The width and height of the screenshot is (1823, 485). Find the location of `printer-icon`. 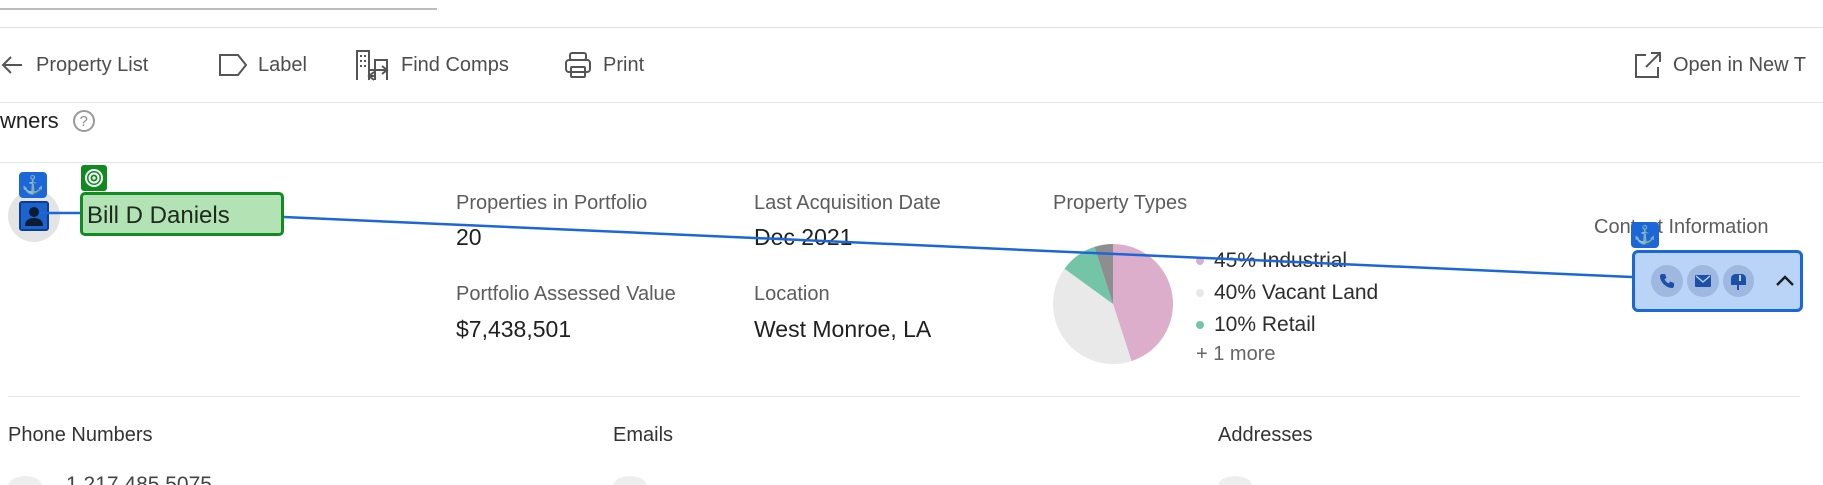

printer-icon is located at coordinates (578, 65).